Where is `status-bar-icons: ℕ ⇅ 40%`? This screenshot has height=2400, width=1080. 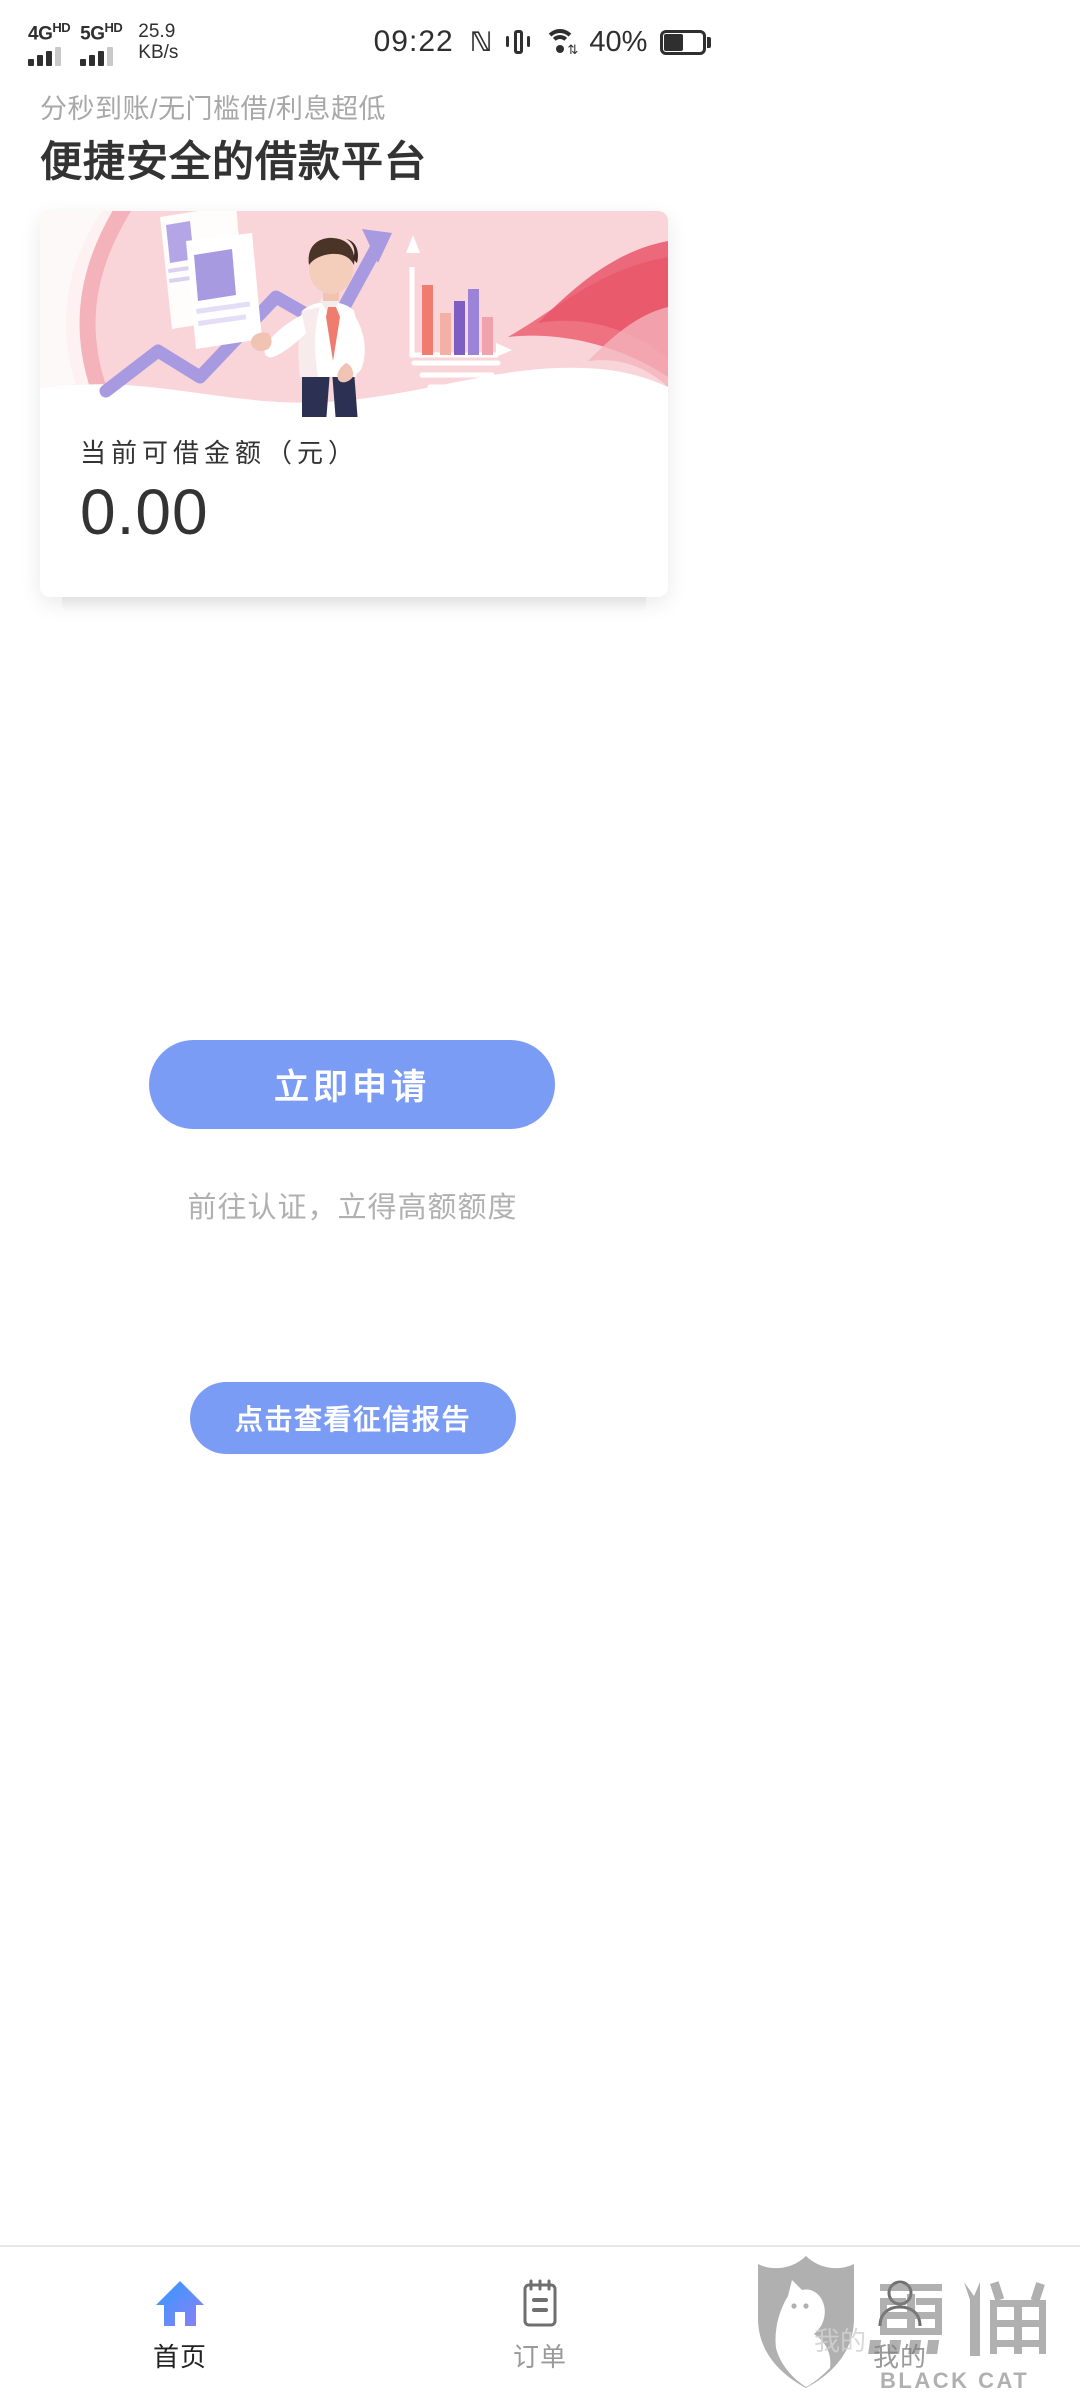
status-bar-icons: ℕ ⇅ 40% is located at coordinates (590, 42).